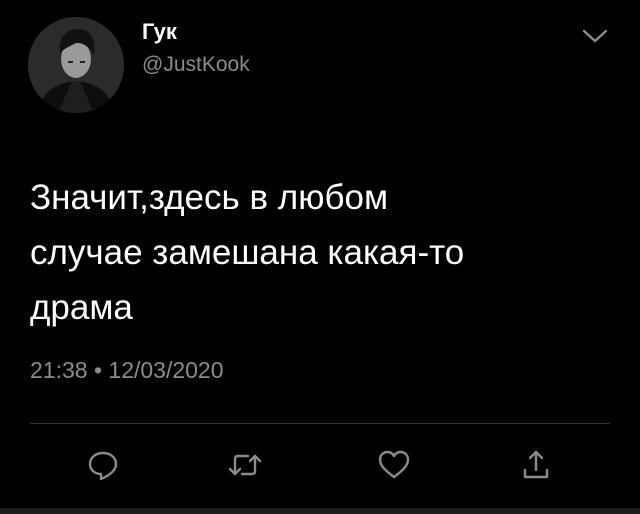 The height and width of the screenshot is (514, 640). I want to click on tweet-text-line: драма, so click(81, 307).